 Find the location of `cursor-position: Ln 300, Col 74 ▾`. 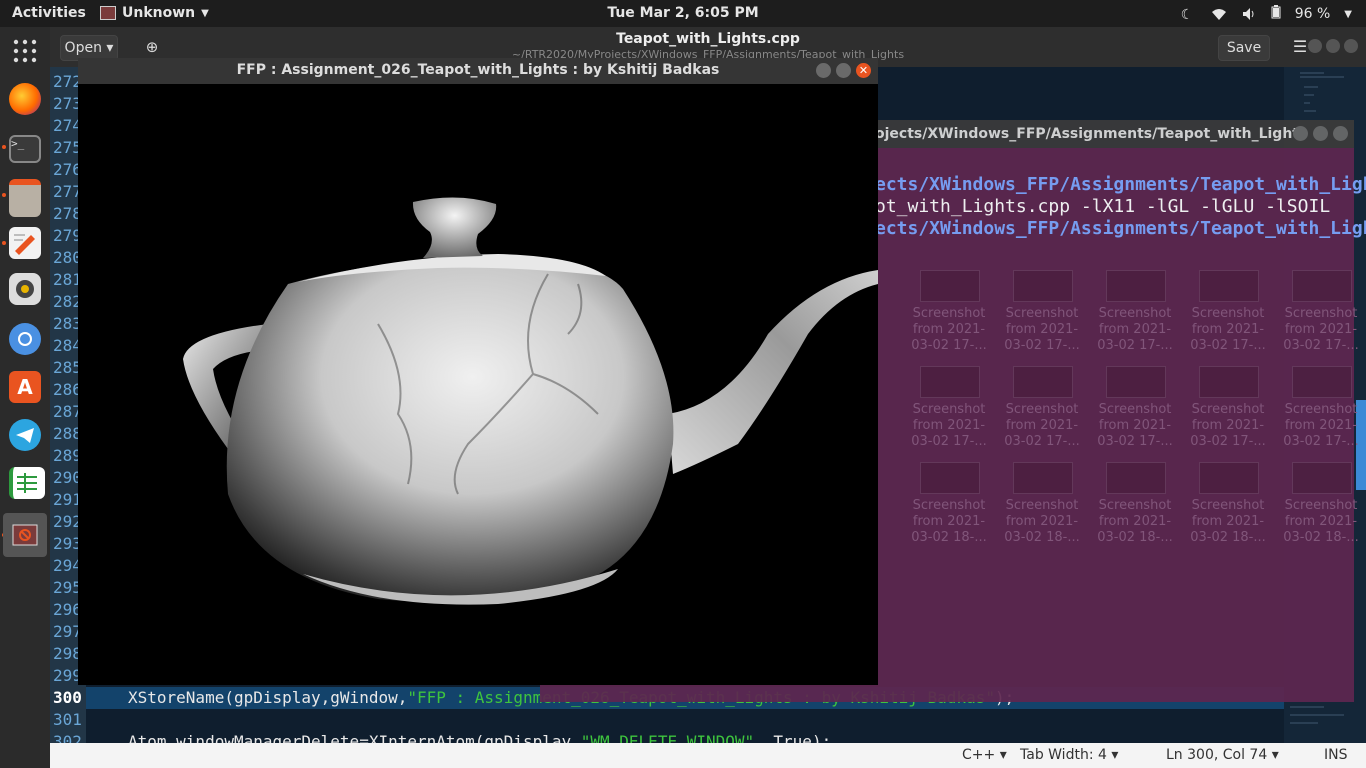

cursor-position: Ln 300, Col 74 ▾ is located at coordinates (1222, 755).